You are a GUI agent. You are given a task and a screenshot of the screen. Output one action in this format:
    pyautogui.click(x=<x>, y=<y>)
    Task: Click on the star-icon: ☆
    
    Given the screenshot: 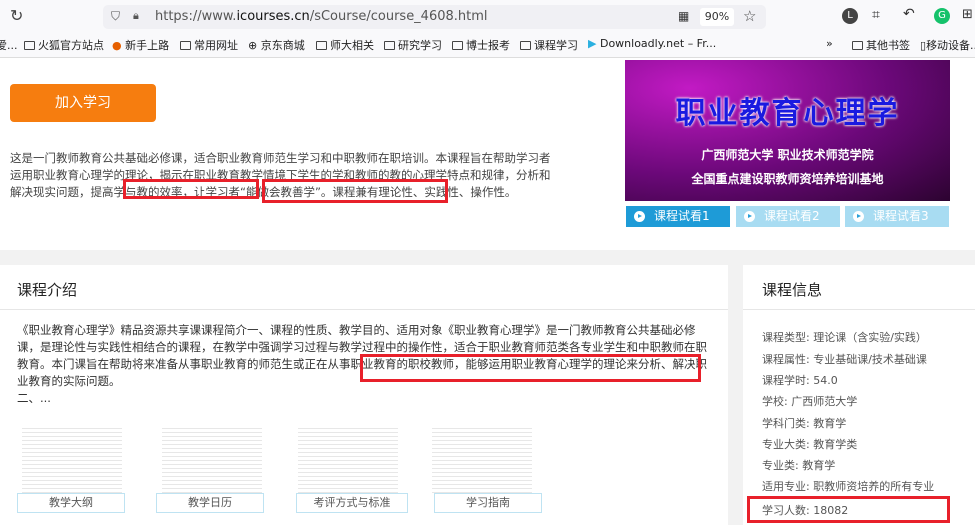 What is the action you would take?
    pyautogui.click(x=749, y=16)
    